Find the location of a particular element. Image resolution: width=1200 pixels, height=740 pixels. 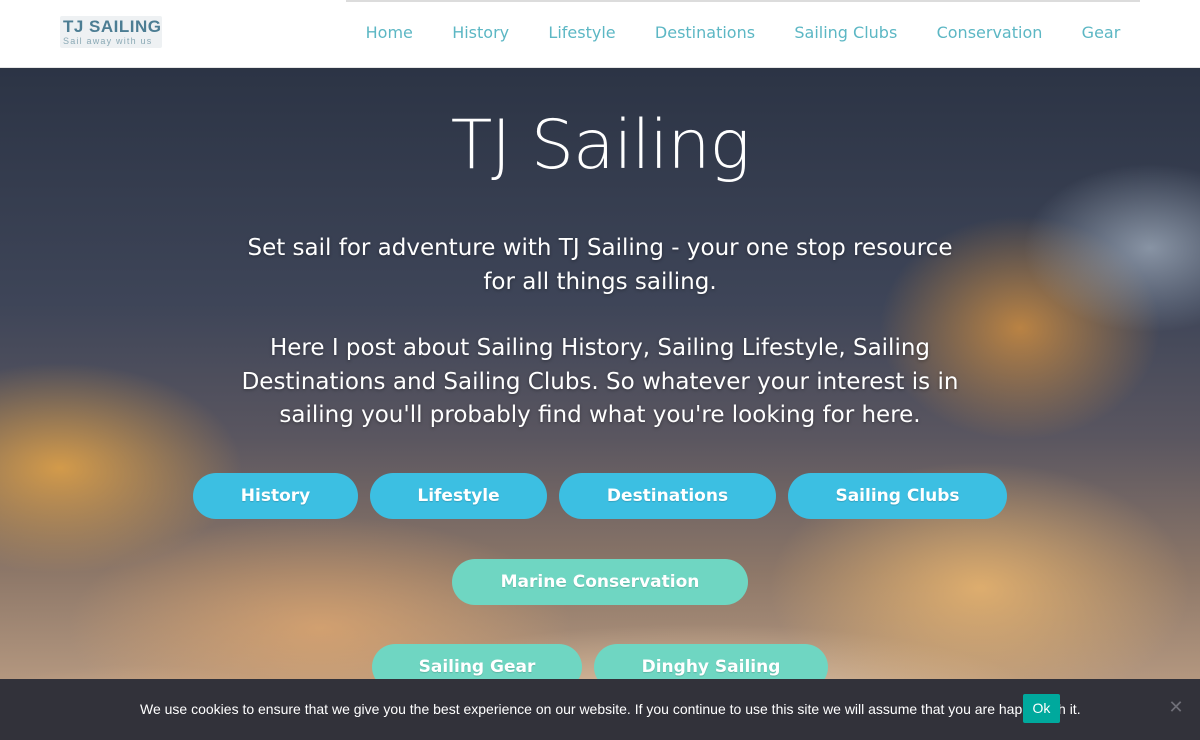

logo-tagline: Sail away with us is located at coordinates (108, 41).